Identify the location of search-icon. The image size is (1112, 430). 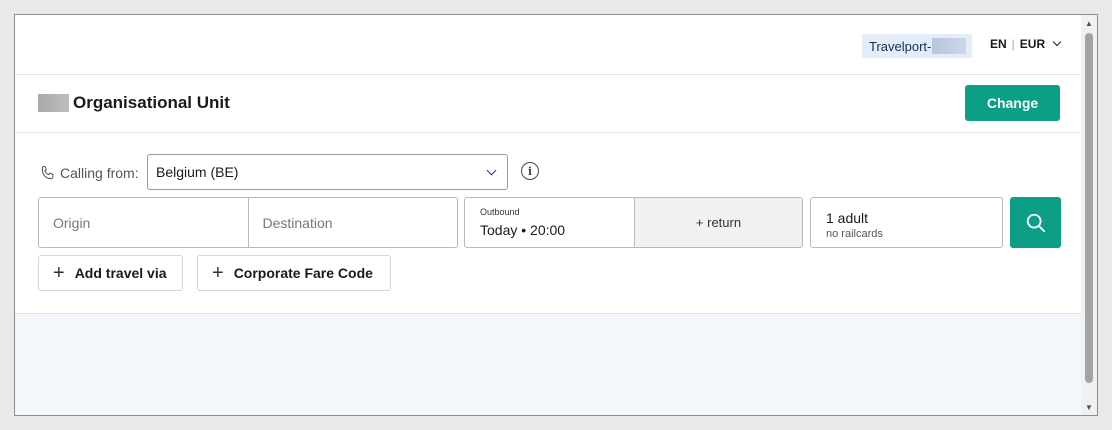
(1035, 222).